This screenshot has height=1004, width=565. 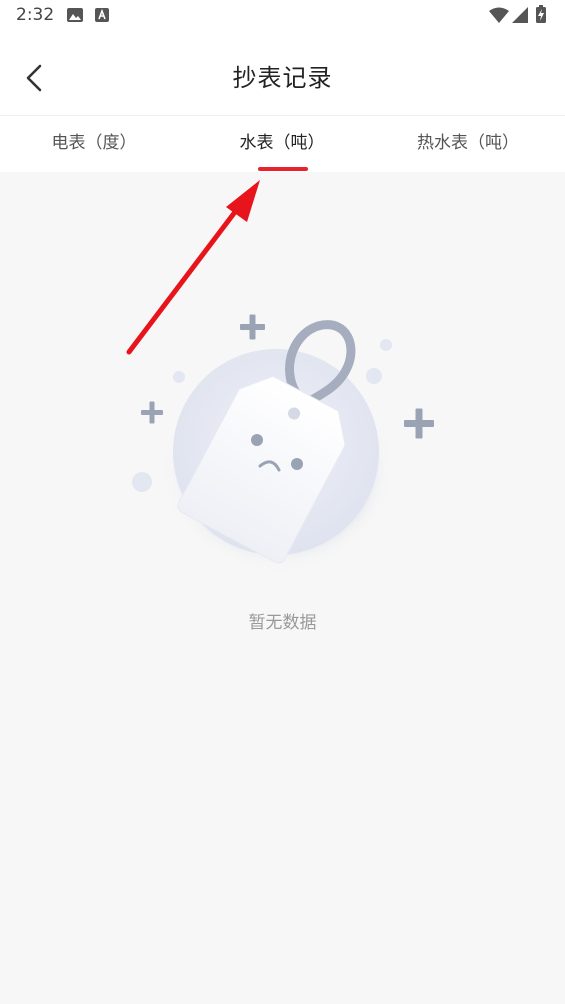 What do you see at coordinates (520, 15) in the screenshot?
I see `cell-signal-icon` at bounding box center [520, 15].